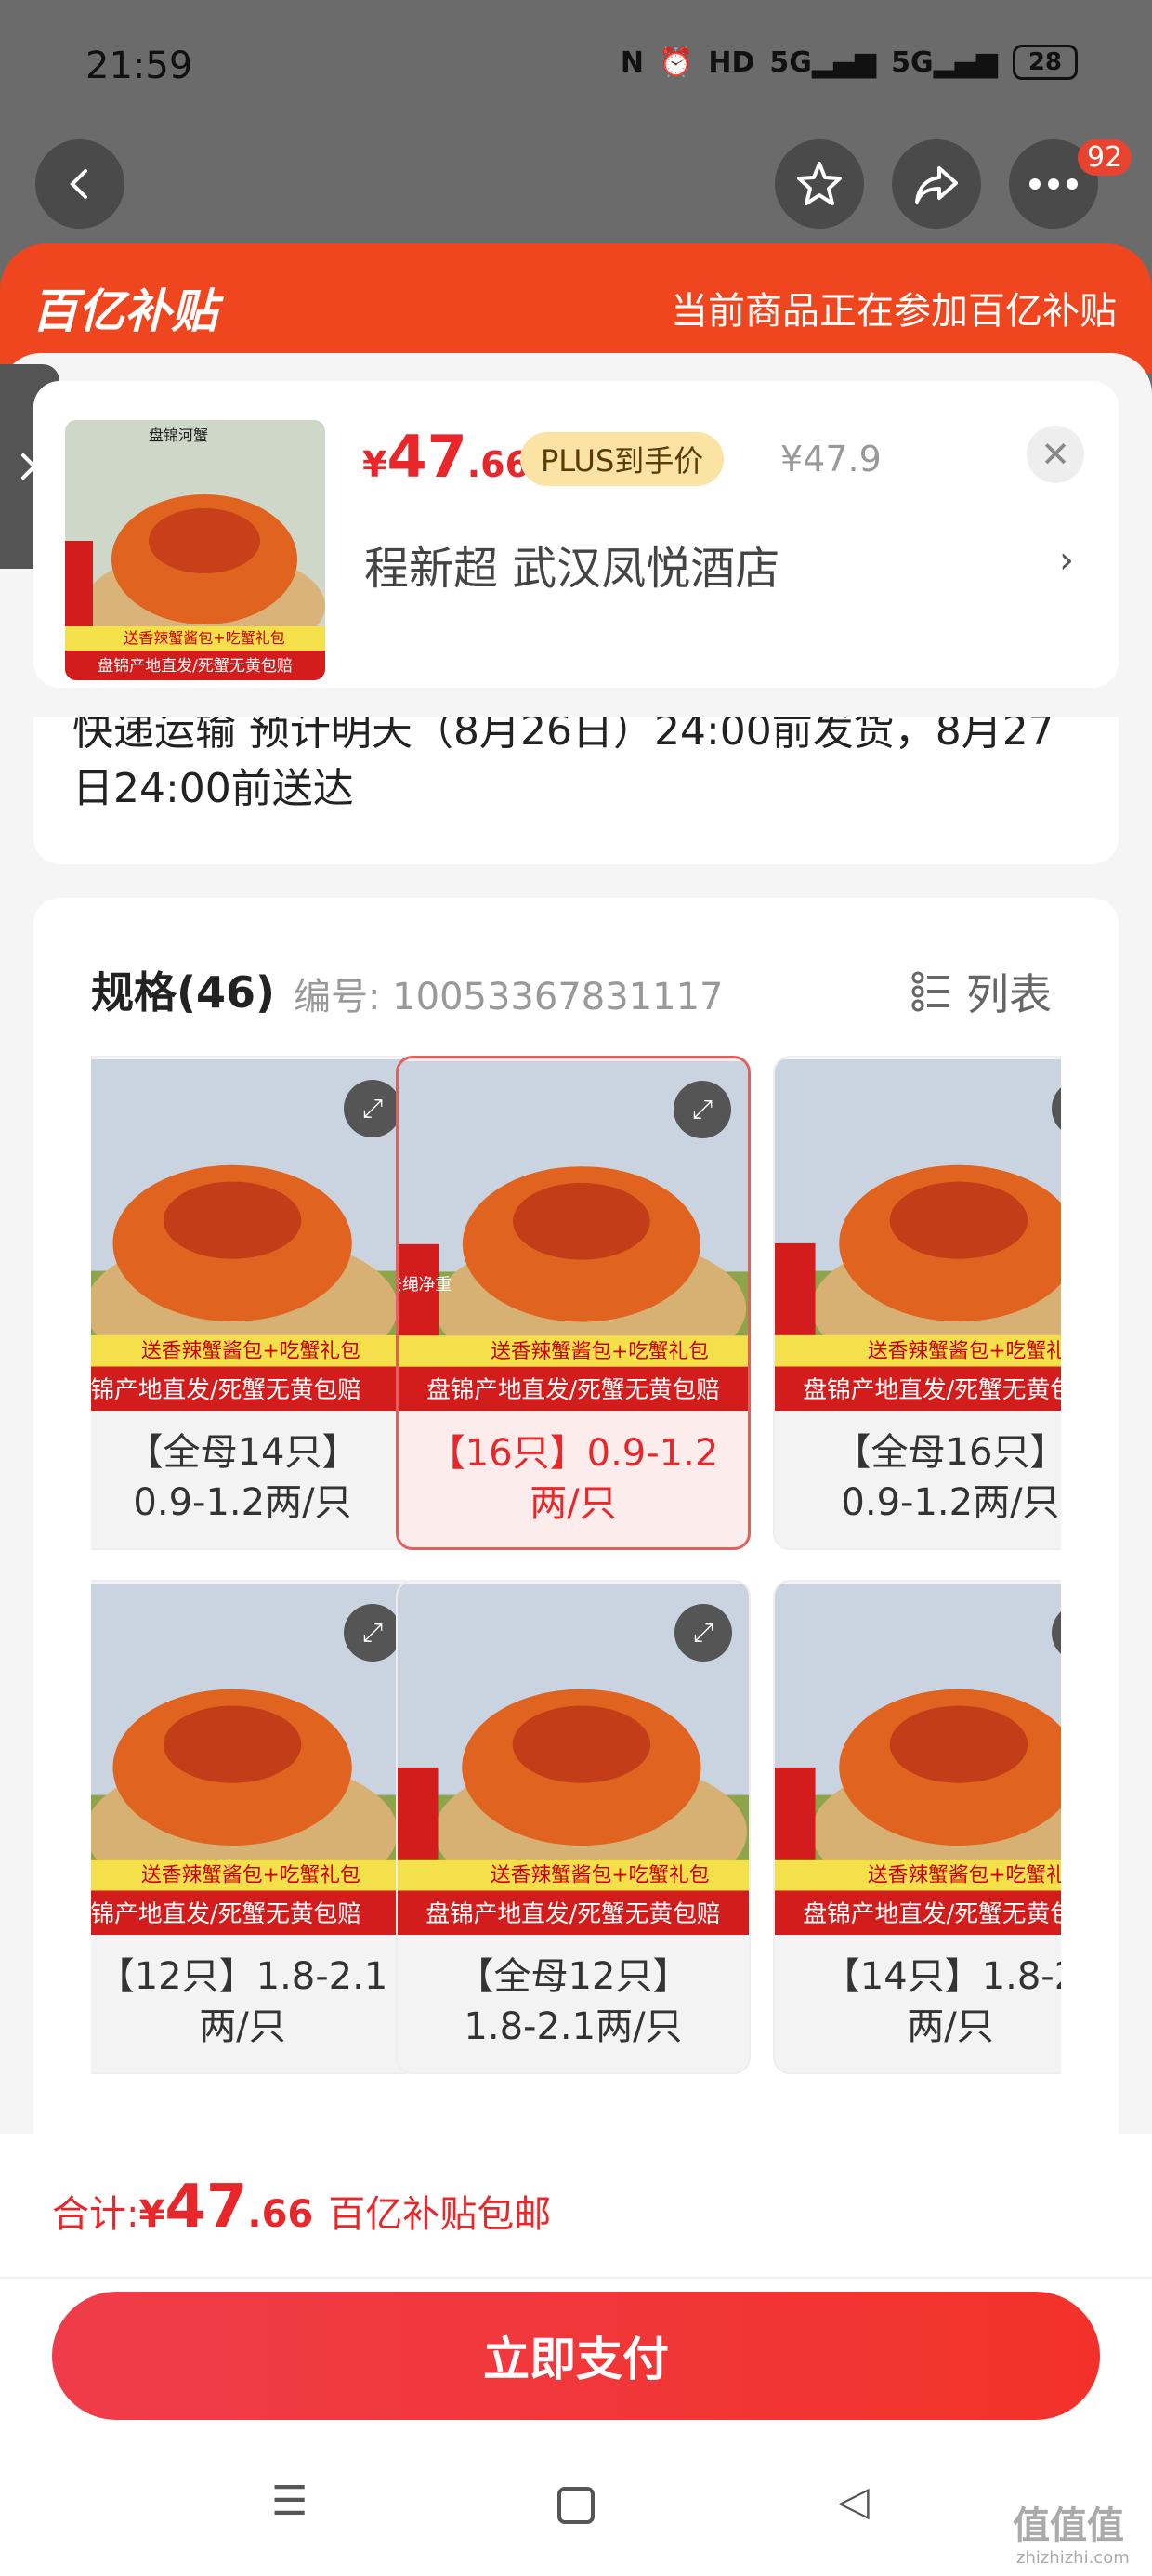 Image resolution: width=1152 pixels, height=2576 pixels. Describe the element at coordinates (676, 62) in the screenshot. I see `alarm-icon: ⏰` at that location.